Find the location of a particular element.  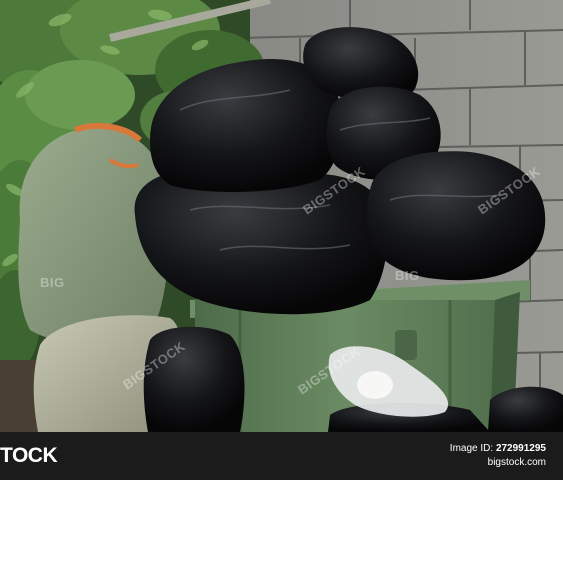

image-id-value: 272991295 is located at coordinates (520, 448).